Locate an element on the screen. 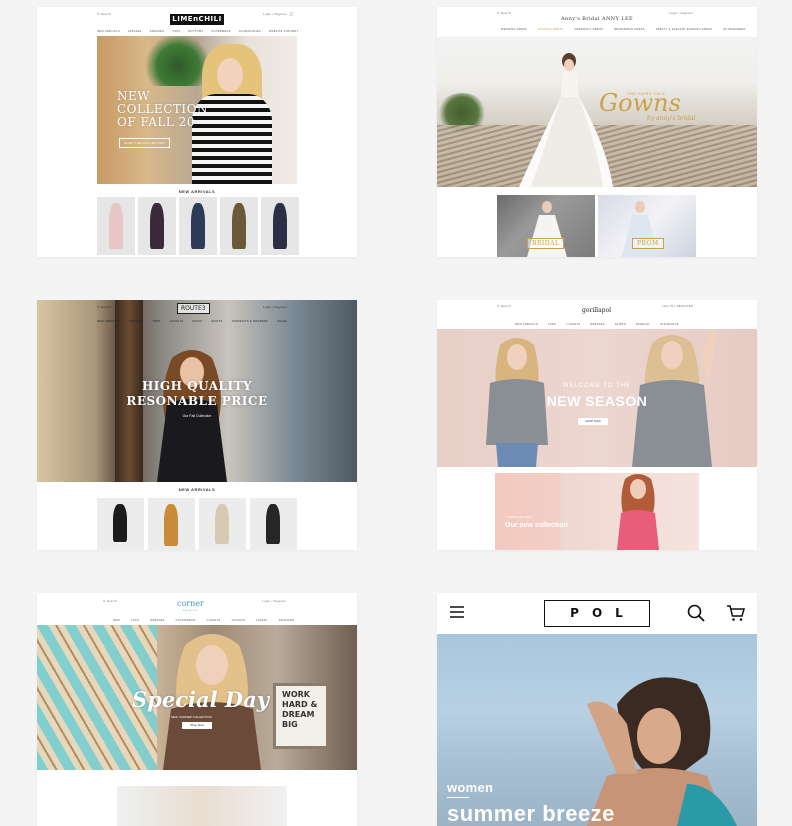  shop-collection-button: SHOP THE COLLECTION is located at coordinates (144, 143).